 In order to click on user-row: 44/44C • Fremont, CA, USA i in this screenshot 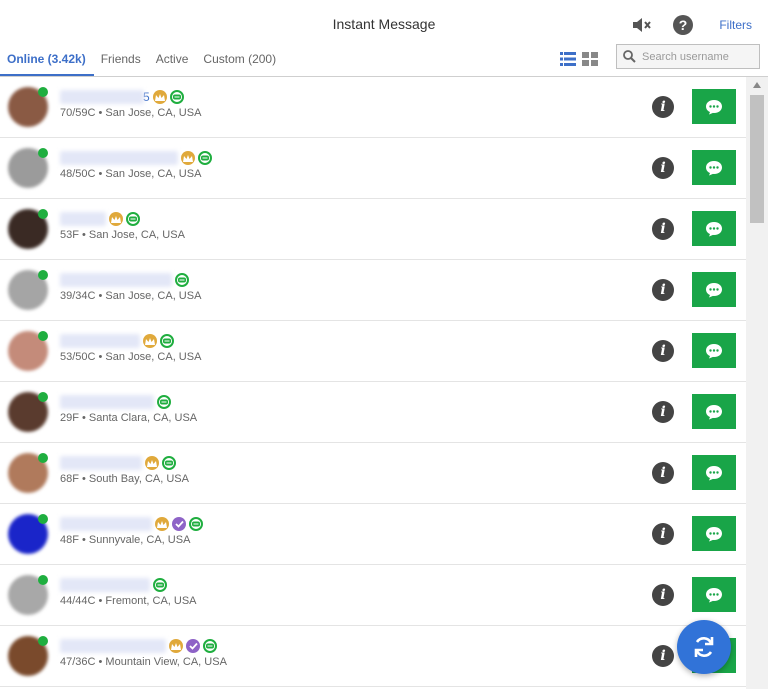, I will do `click(373, 595)`.